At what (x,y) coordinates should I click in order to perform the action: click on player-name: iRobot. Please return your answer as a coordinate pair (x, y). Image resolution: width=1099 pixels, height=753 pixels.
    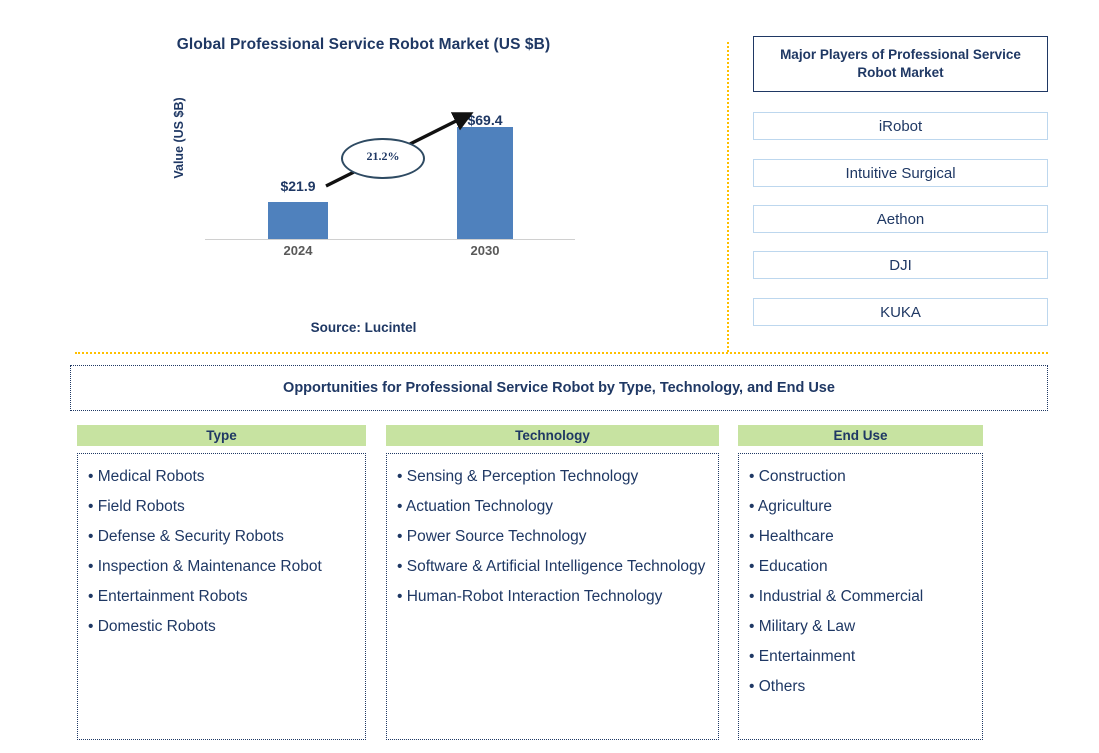
    Looking at the image, I should click on (900, 126).